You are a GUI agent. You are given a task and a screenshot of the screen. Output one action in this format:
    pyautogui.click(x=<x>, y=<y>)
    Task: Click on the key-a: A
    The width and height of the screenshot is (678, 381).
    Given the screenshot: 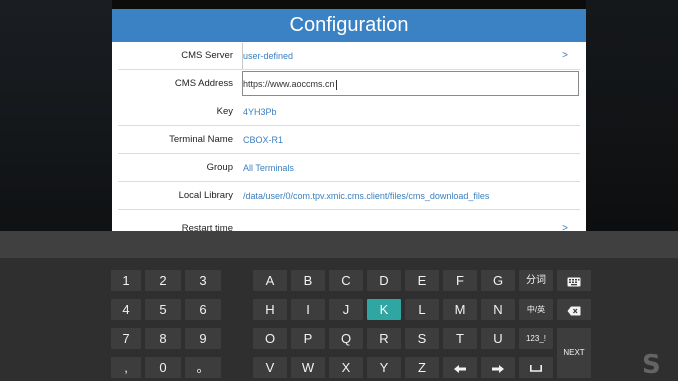 What is the action you would take?
    pyautogui.click(x=270, y=280)
    